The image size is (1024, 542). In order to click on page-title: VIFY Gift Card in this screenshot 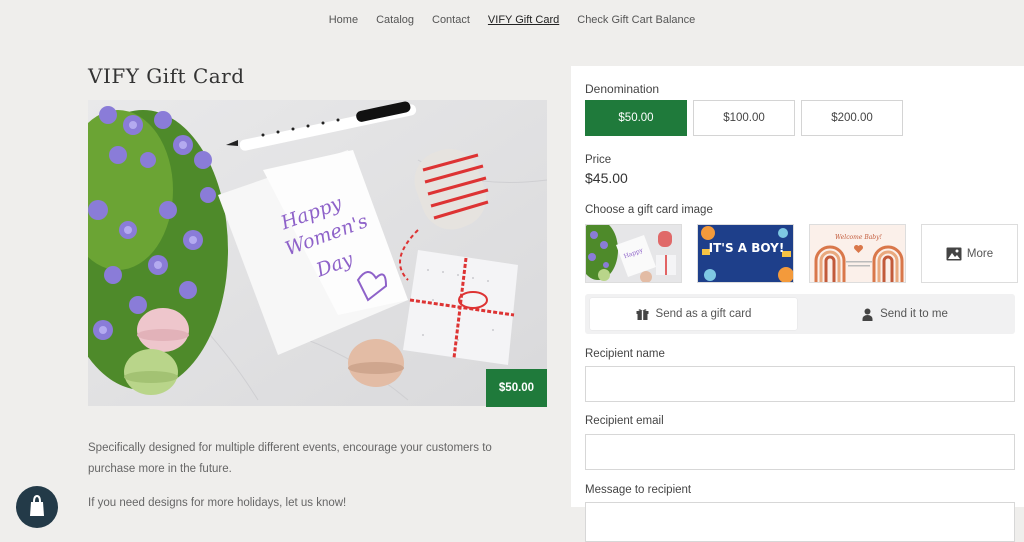, I will do `click(166, 76)`.